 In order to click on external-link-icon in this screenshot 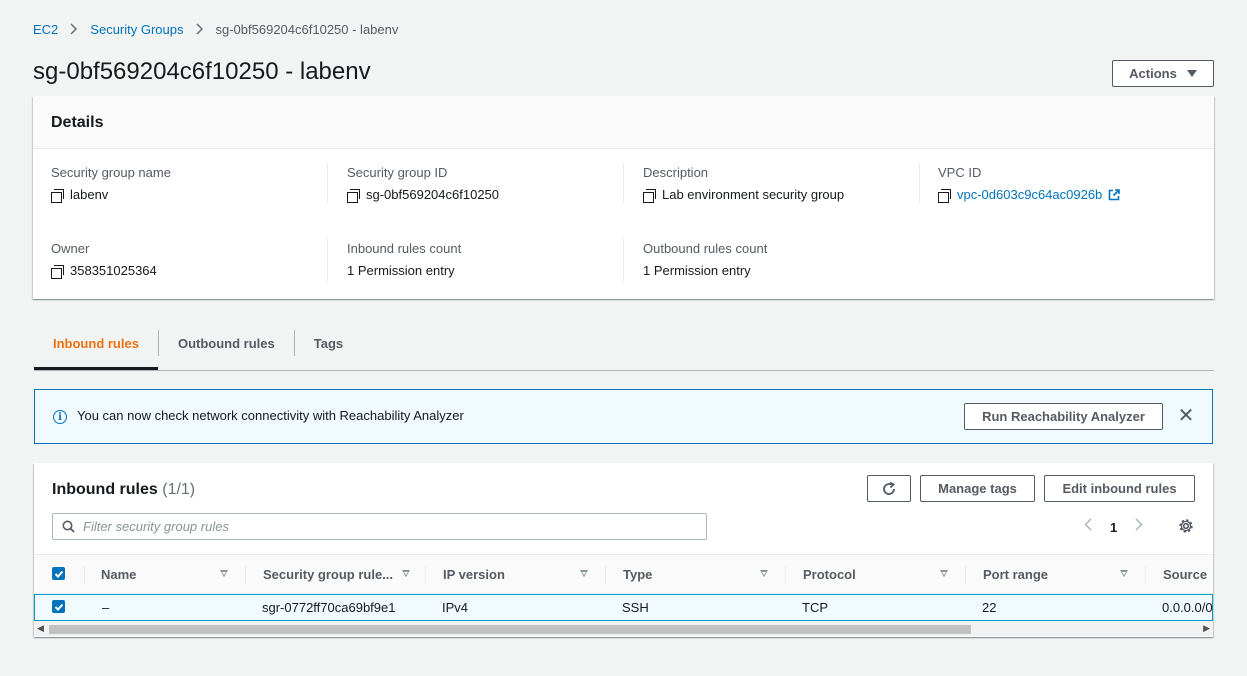, I will do `click(1114, 195)`.